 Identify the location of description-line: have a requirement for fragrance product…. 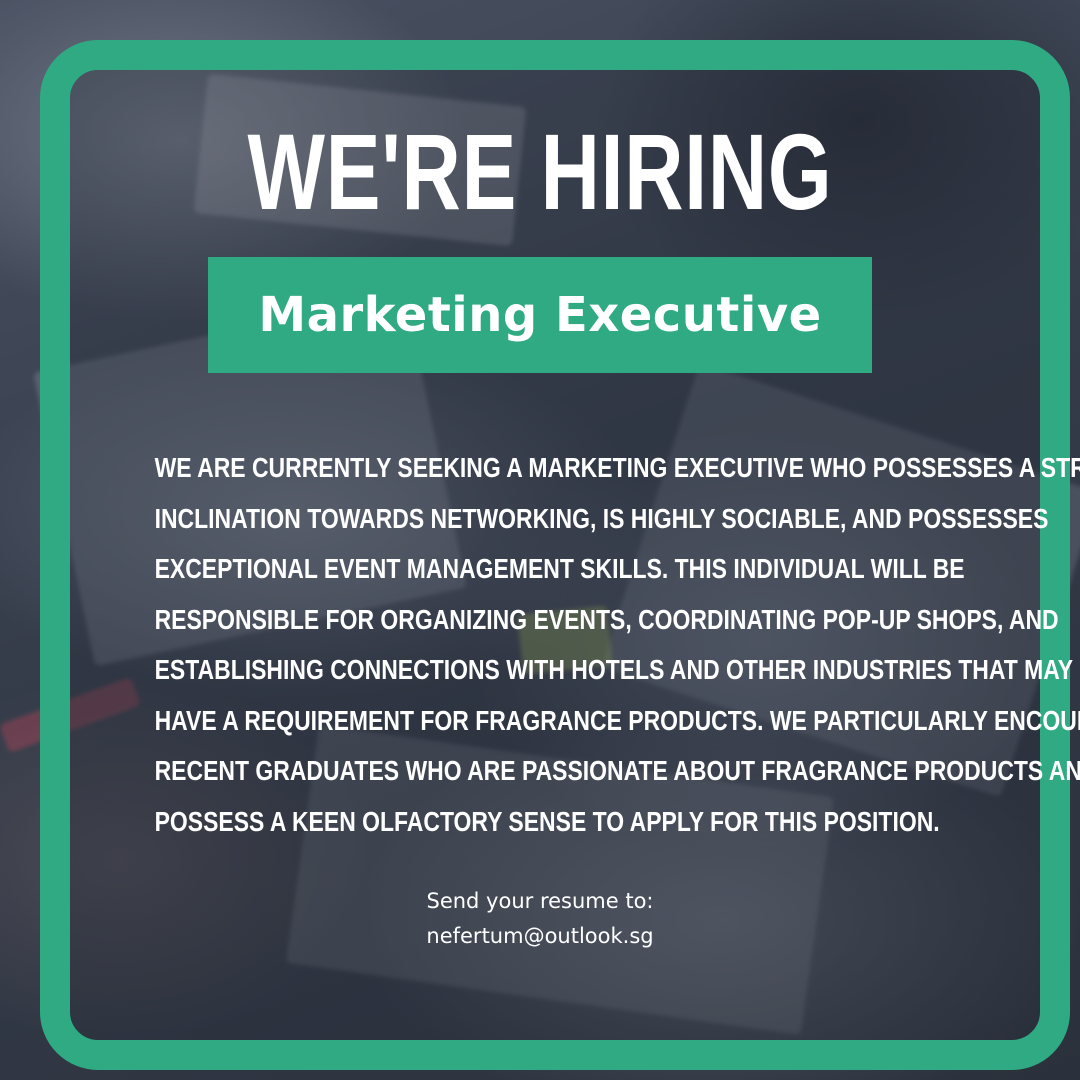
(617, 720).